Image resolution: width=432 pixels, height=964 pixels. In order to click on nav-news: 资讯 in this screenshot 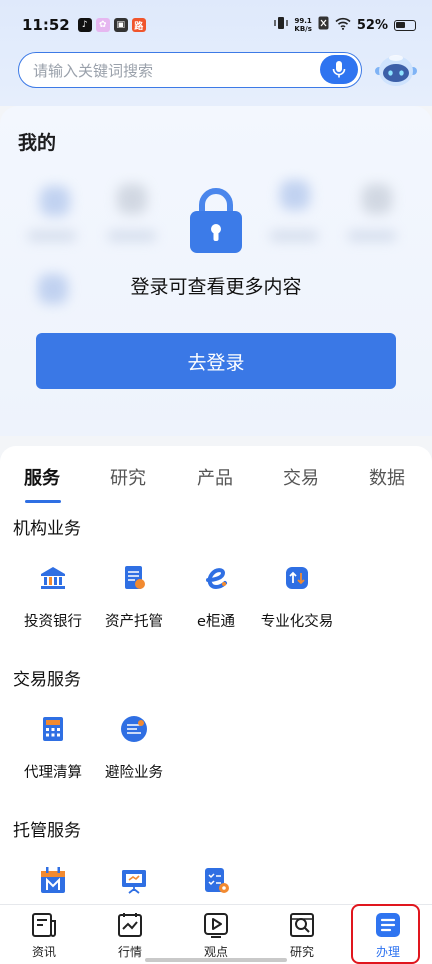, I will do `click(44, 935)`.